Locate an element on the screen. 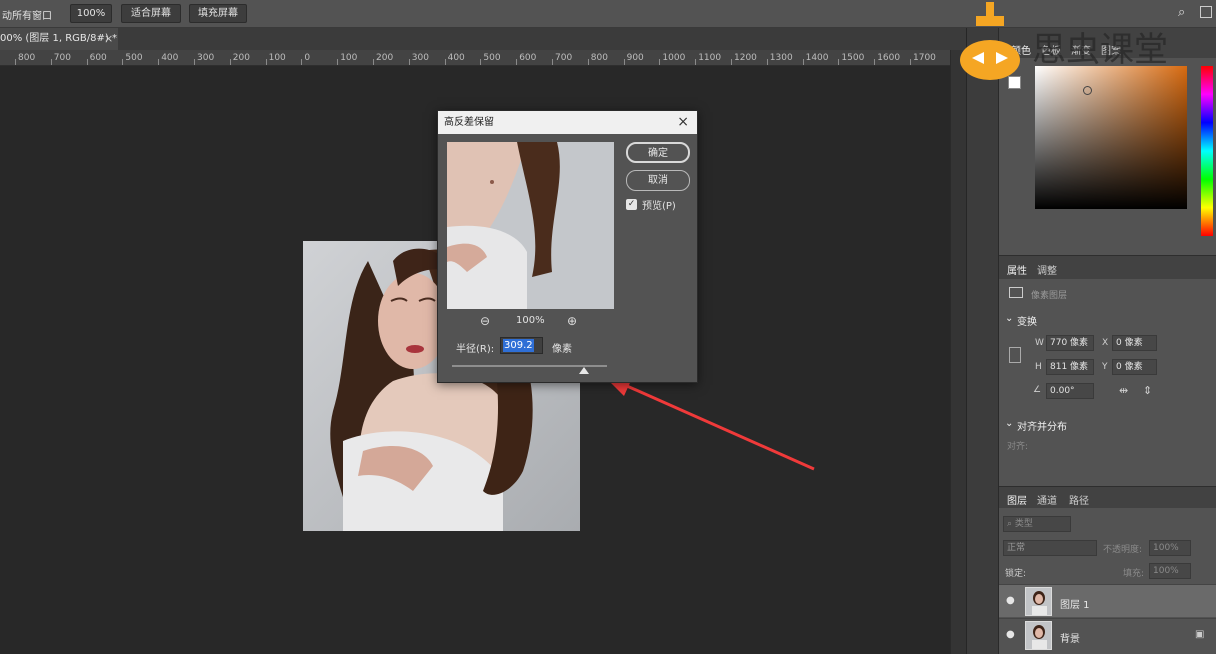 This screenshot has width=1216, height=654. align-label: 对齐: is located at coordinates (1018, 447).